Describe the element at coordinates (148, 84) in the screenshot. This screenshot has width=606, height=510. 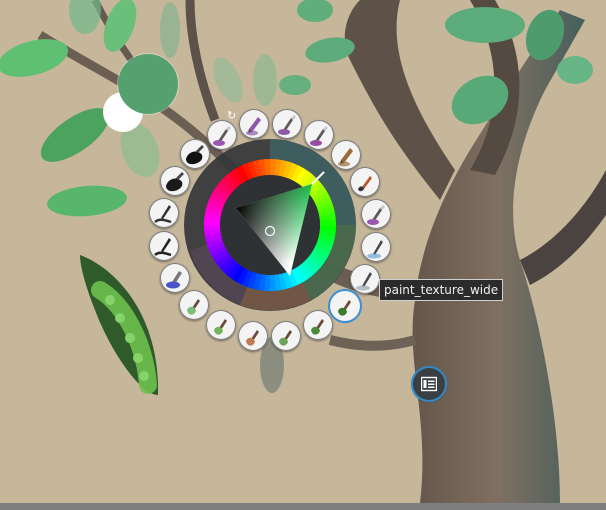
I see `foreground-color-swatch` at that location.